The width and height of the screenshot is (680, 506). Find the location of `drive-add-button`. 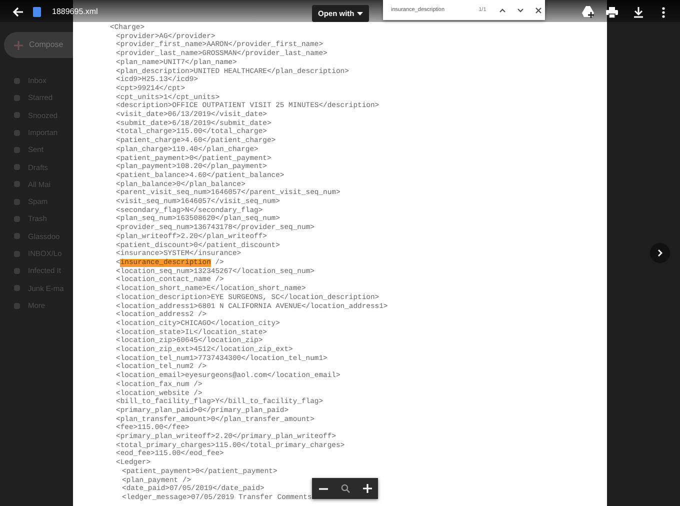

drive-add-button is located at coordinates (588, 12).